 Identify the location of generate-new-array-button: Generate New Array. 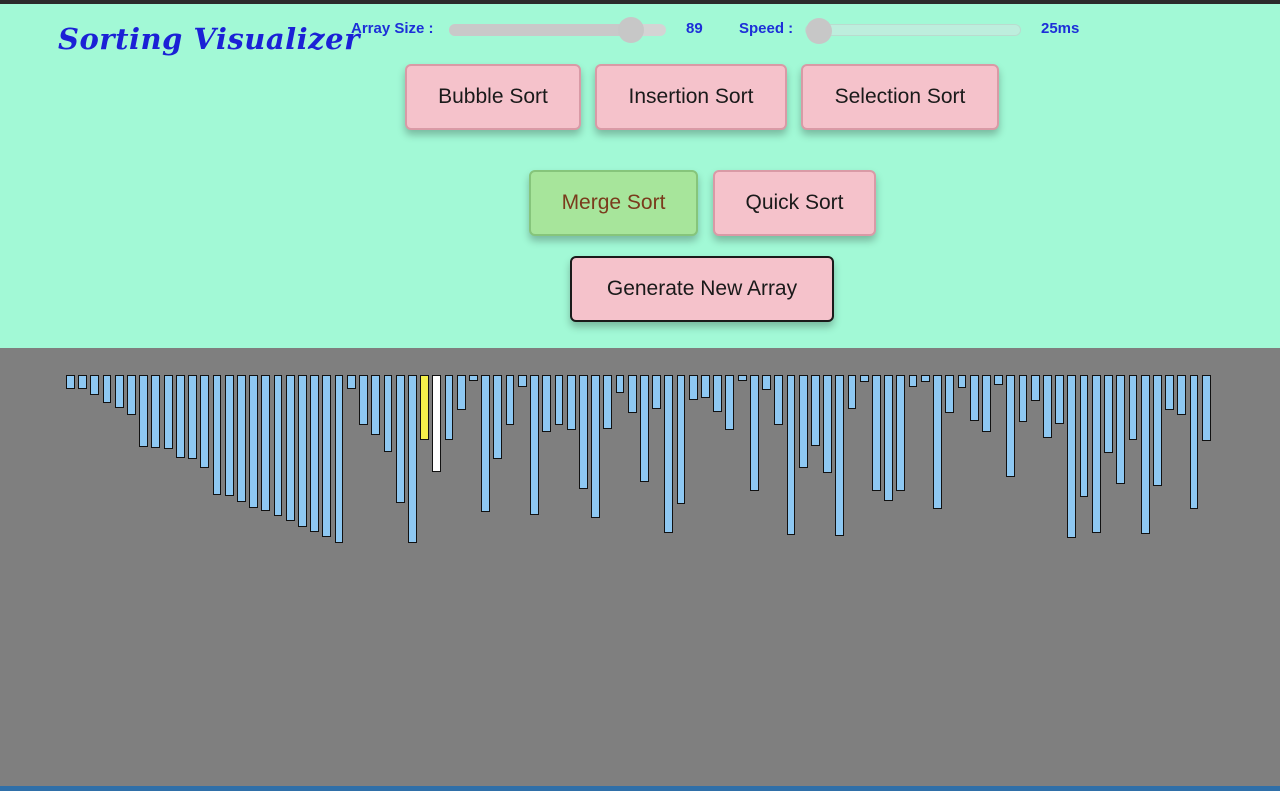
(702, 289).